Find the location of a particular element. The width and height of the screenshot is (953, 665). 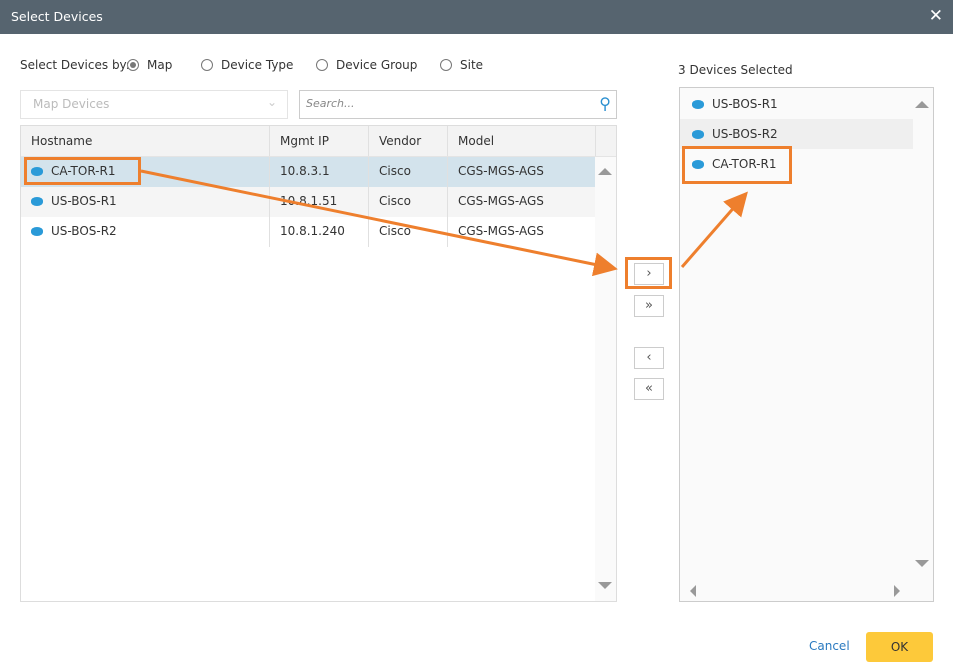

dialog-title: Select Devices is located at coordinates (57, 16).